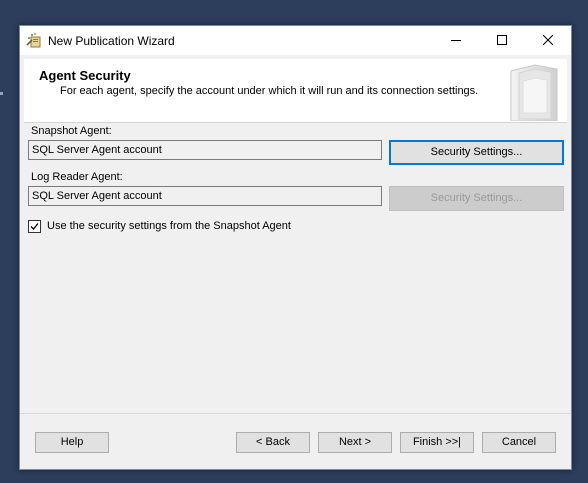 The width and height of the screenshot is (588, 483). What do you see at coordinates (77, 177) in the screenshot?
I see `log-reader-agent-label: Log Reader Agent:` at bounding box center [77, 177].